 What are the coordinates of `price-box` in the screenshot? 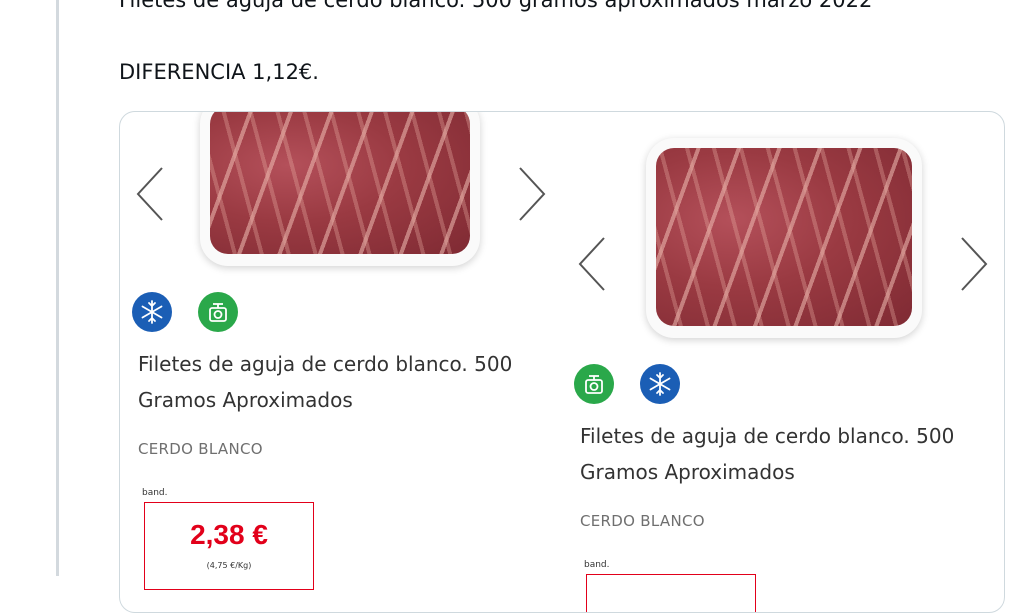 It's located at (671, 593).